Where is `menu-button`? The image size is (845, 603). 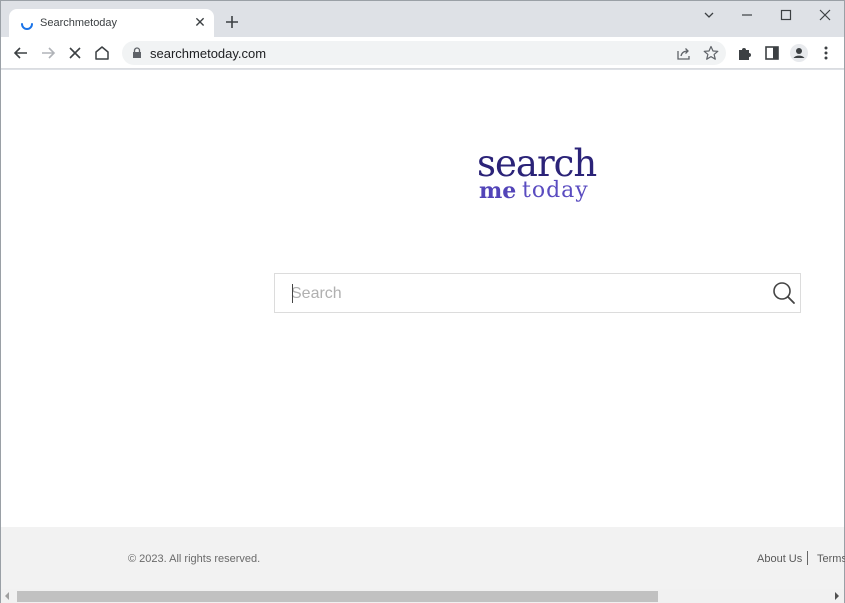 menu-button is located at coordinates (826, 53).